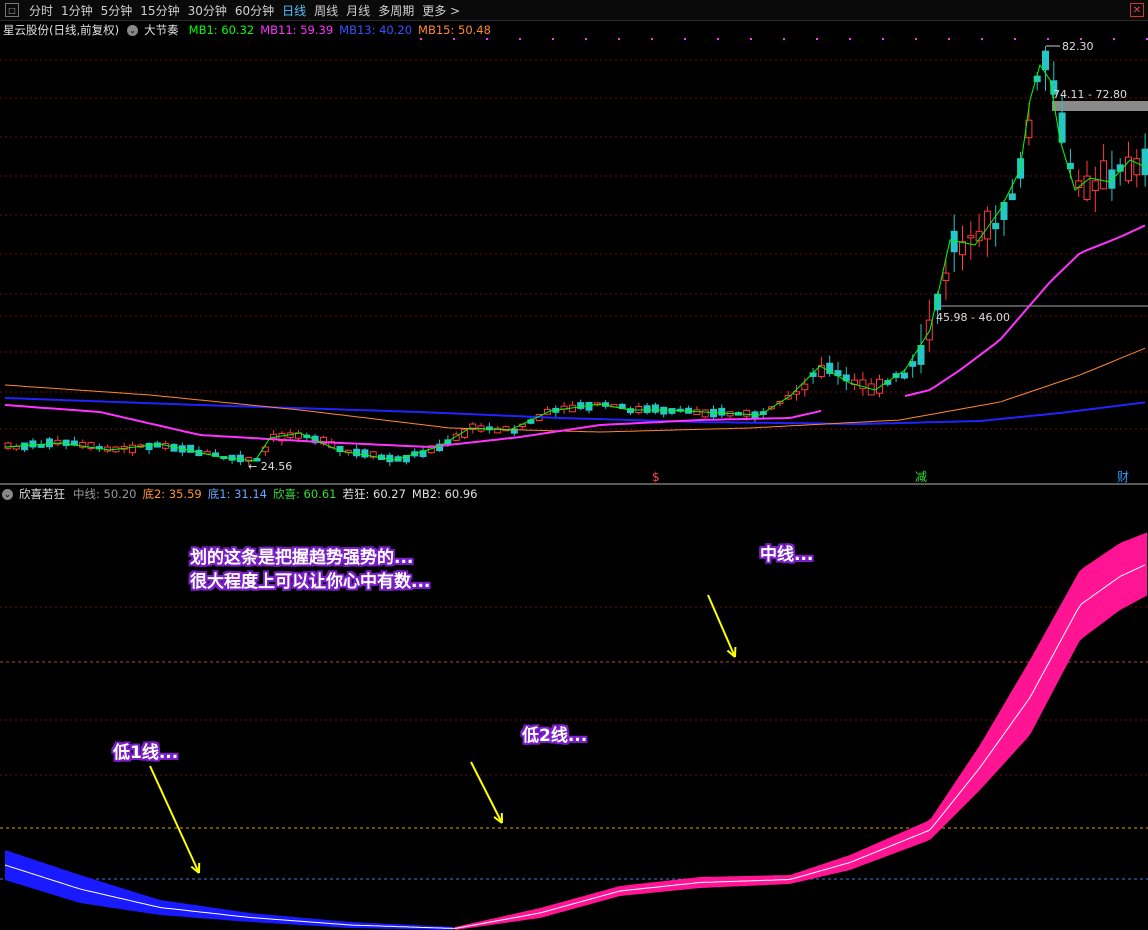 The image size is (1148, 930). Describe the element at coordinates (1090, 94) in the screenshot. I see `zone-high-label: 74.11 - 72.80` at that location.